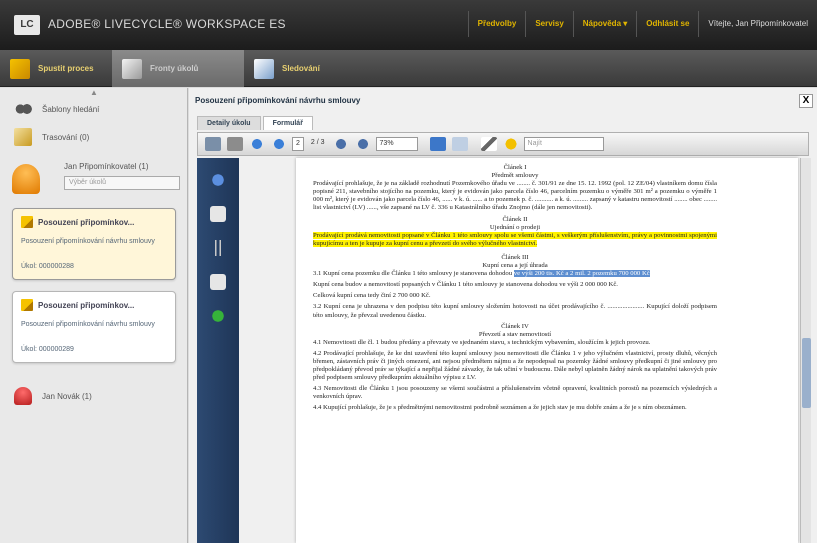 The width and height of the screenshot is (817, 543). What do you see at coordinates (515, 167) in the screenshot?
I see `article-heading: Článek I` at bounding box center [515, 167].